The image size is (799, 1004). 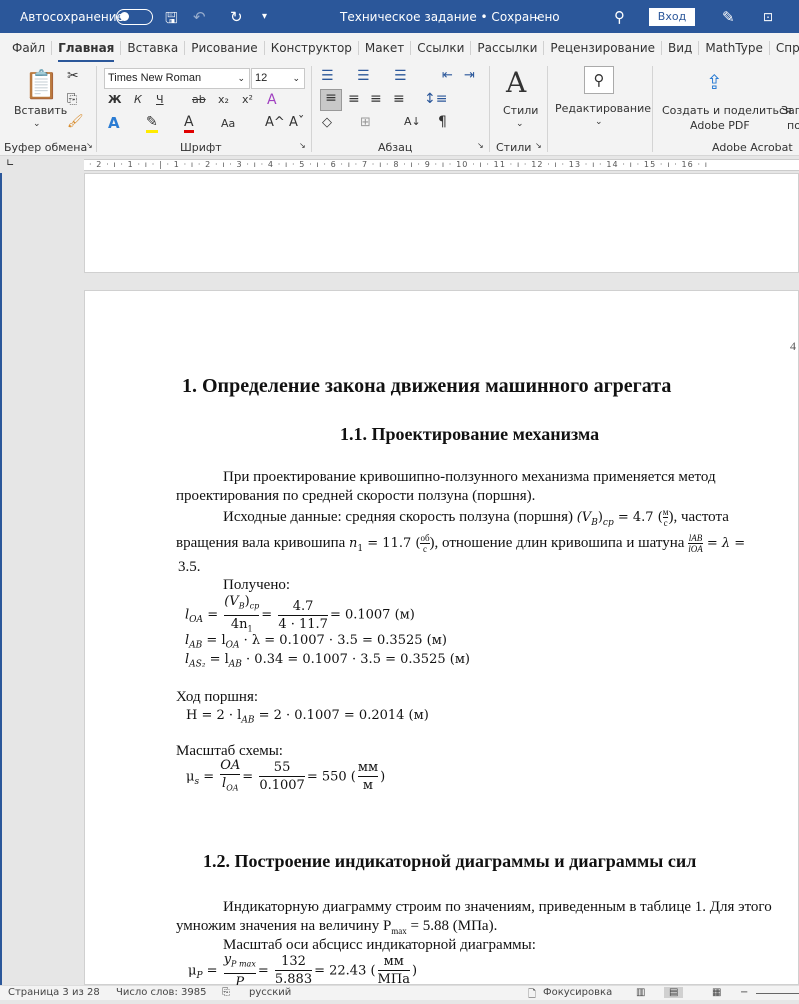 I want to click on styles-launcher-icon: ↘, so click(x=538, y=145).